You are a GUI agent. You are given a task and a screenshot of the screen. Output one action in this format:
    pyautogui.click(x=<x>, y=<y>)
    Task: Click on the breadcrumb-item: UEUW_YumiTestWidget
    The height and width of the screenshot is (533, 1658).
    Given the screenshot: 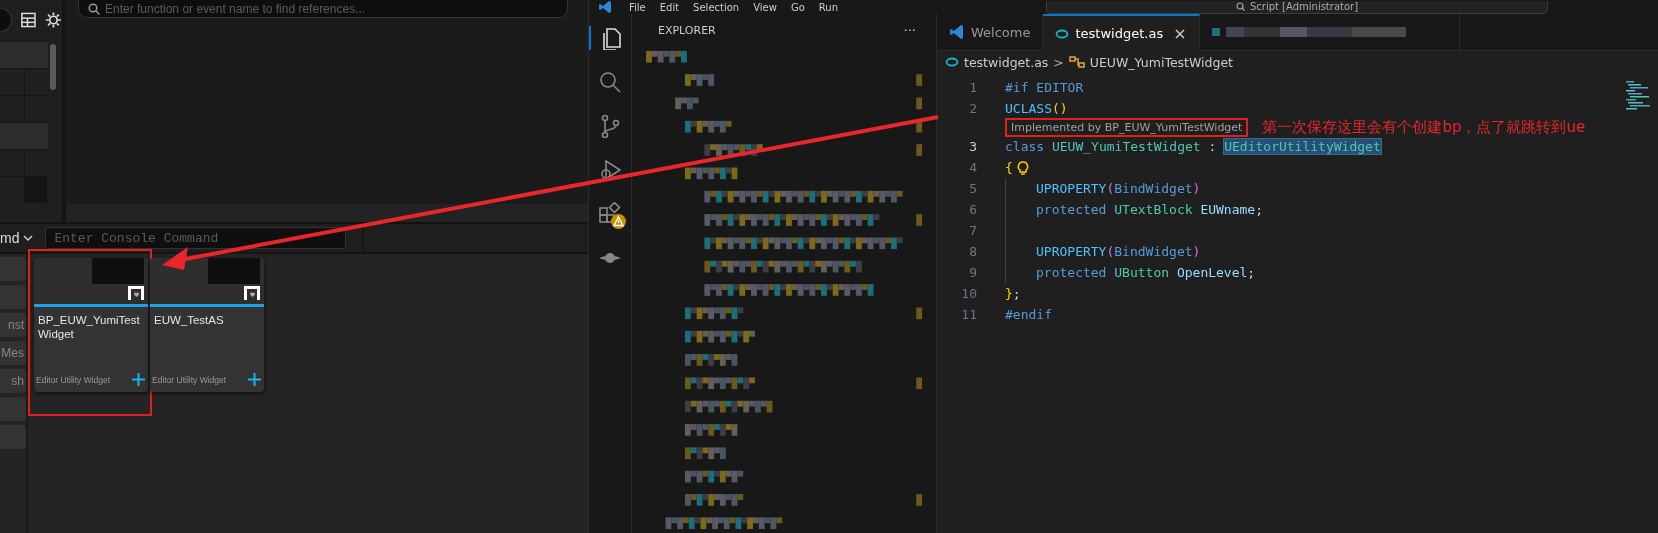 What is the action you would take?
    pyautogui.click(x=1161, y=62)
    